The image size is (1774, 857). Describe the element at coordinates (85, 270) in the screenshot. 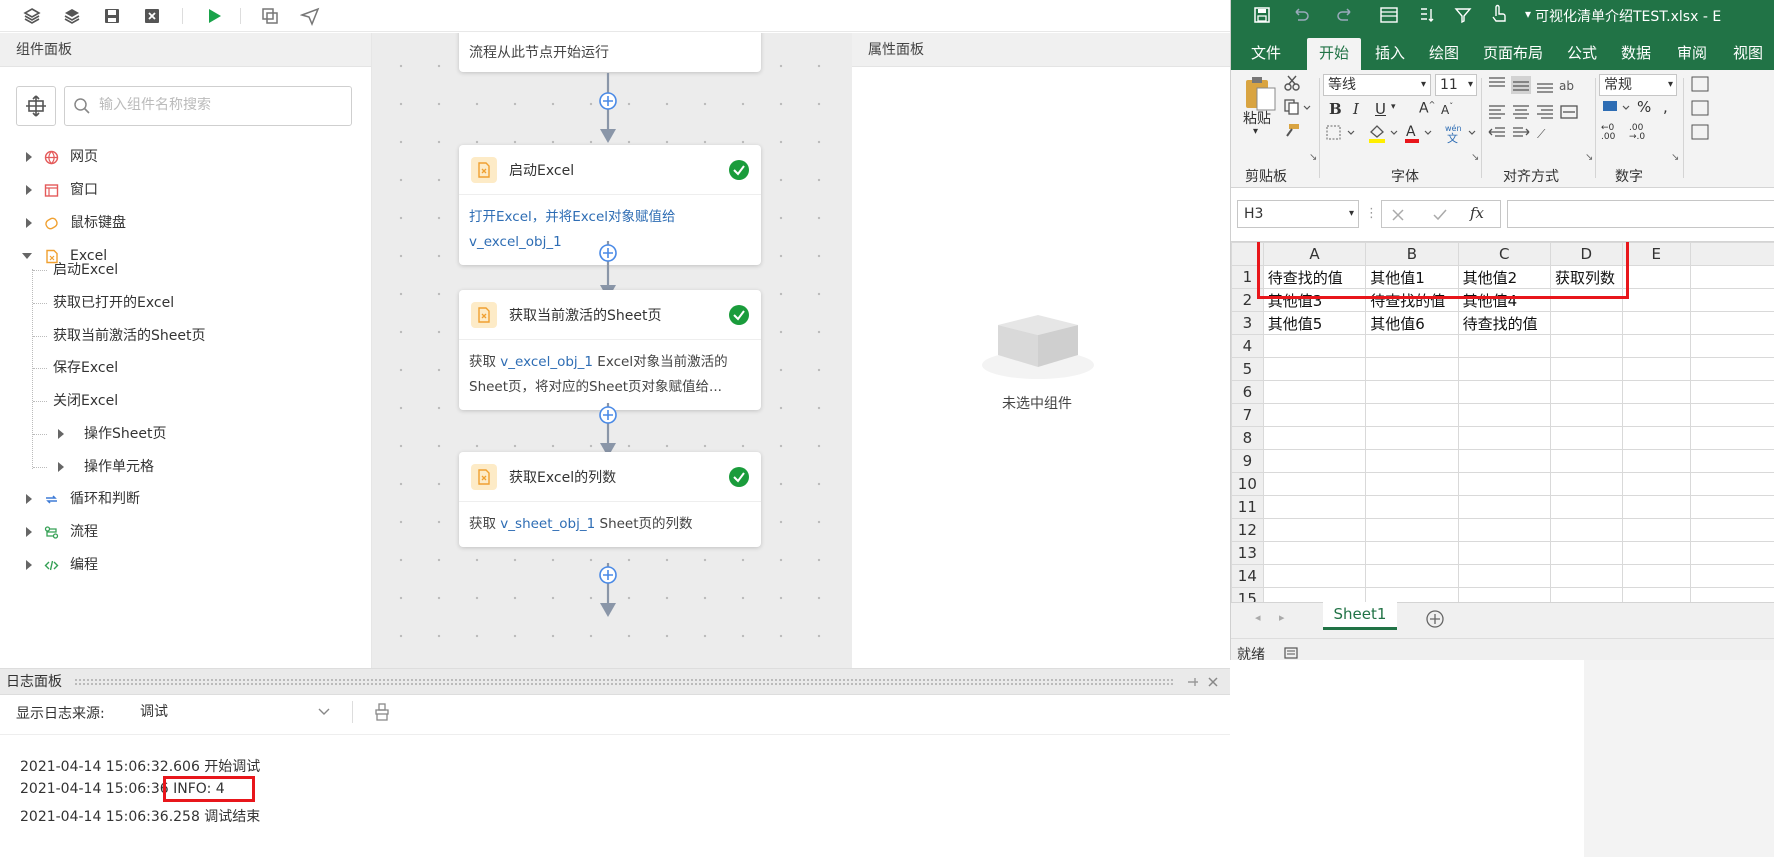

I see `tree-item-start-excel: 启动Excel` at that location.